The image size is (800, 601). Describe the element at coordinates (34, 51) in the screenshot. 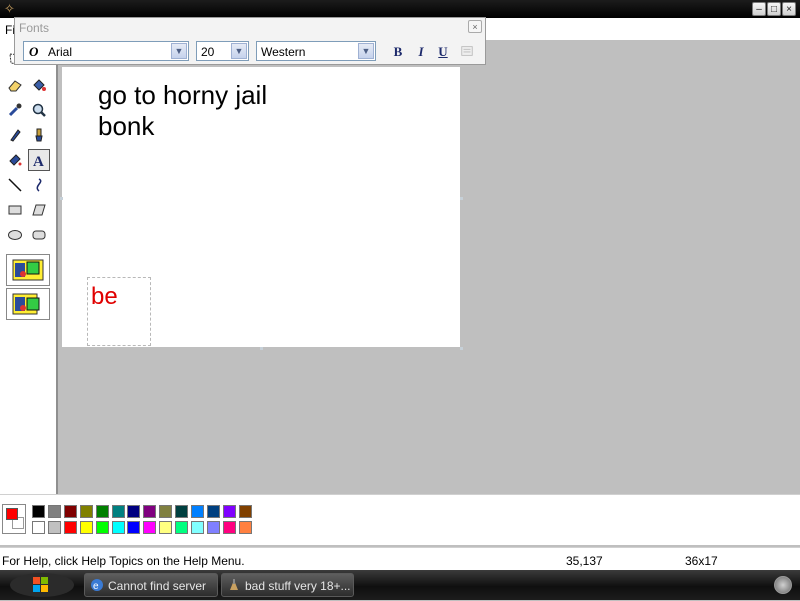

I see `opentype-font-icon: O` at that location.